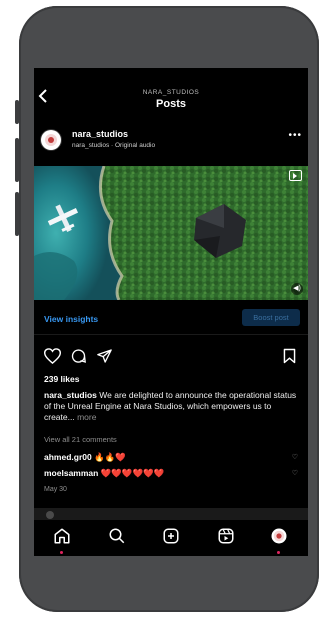  Describe the element at coordinates (117, 536) in the screenshot. I see `search-icon` at that location.